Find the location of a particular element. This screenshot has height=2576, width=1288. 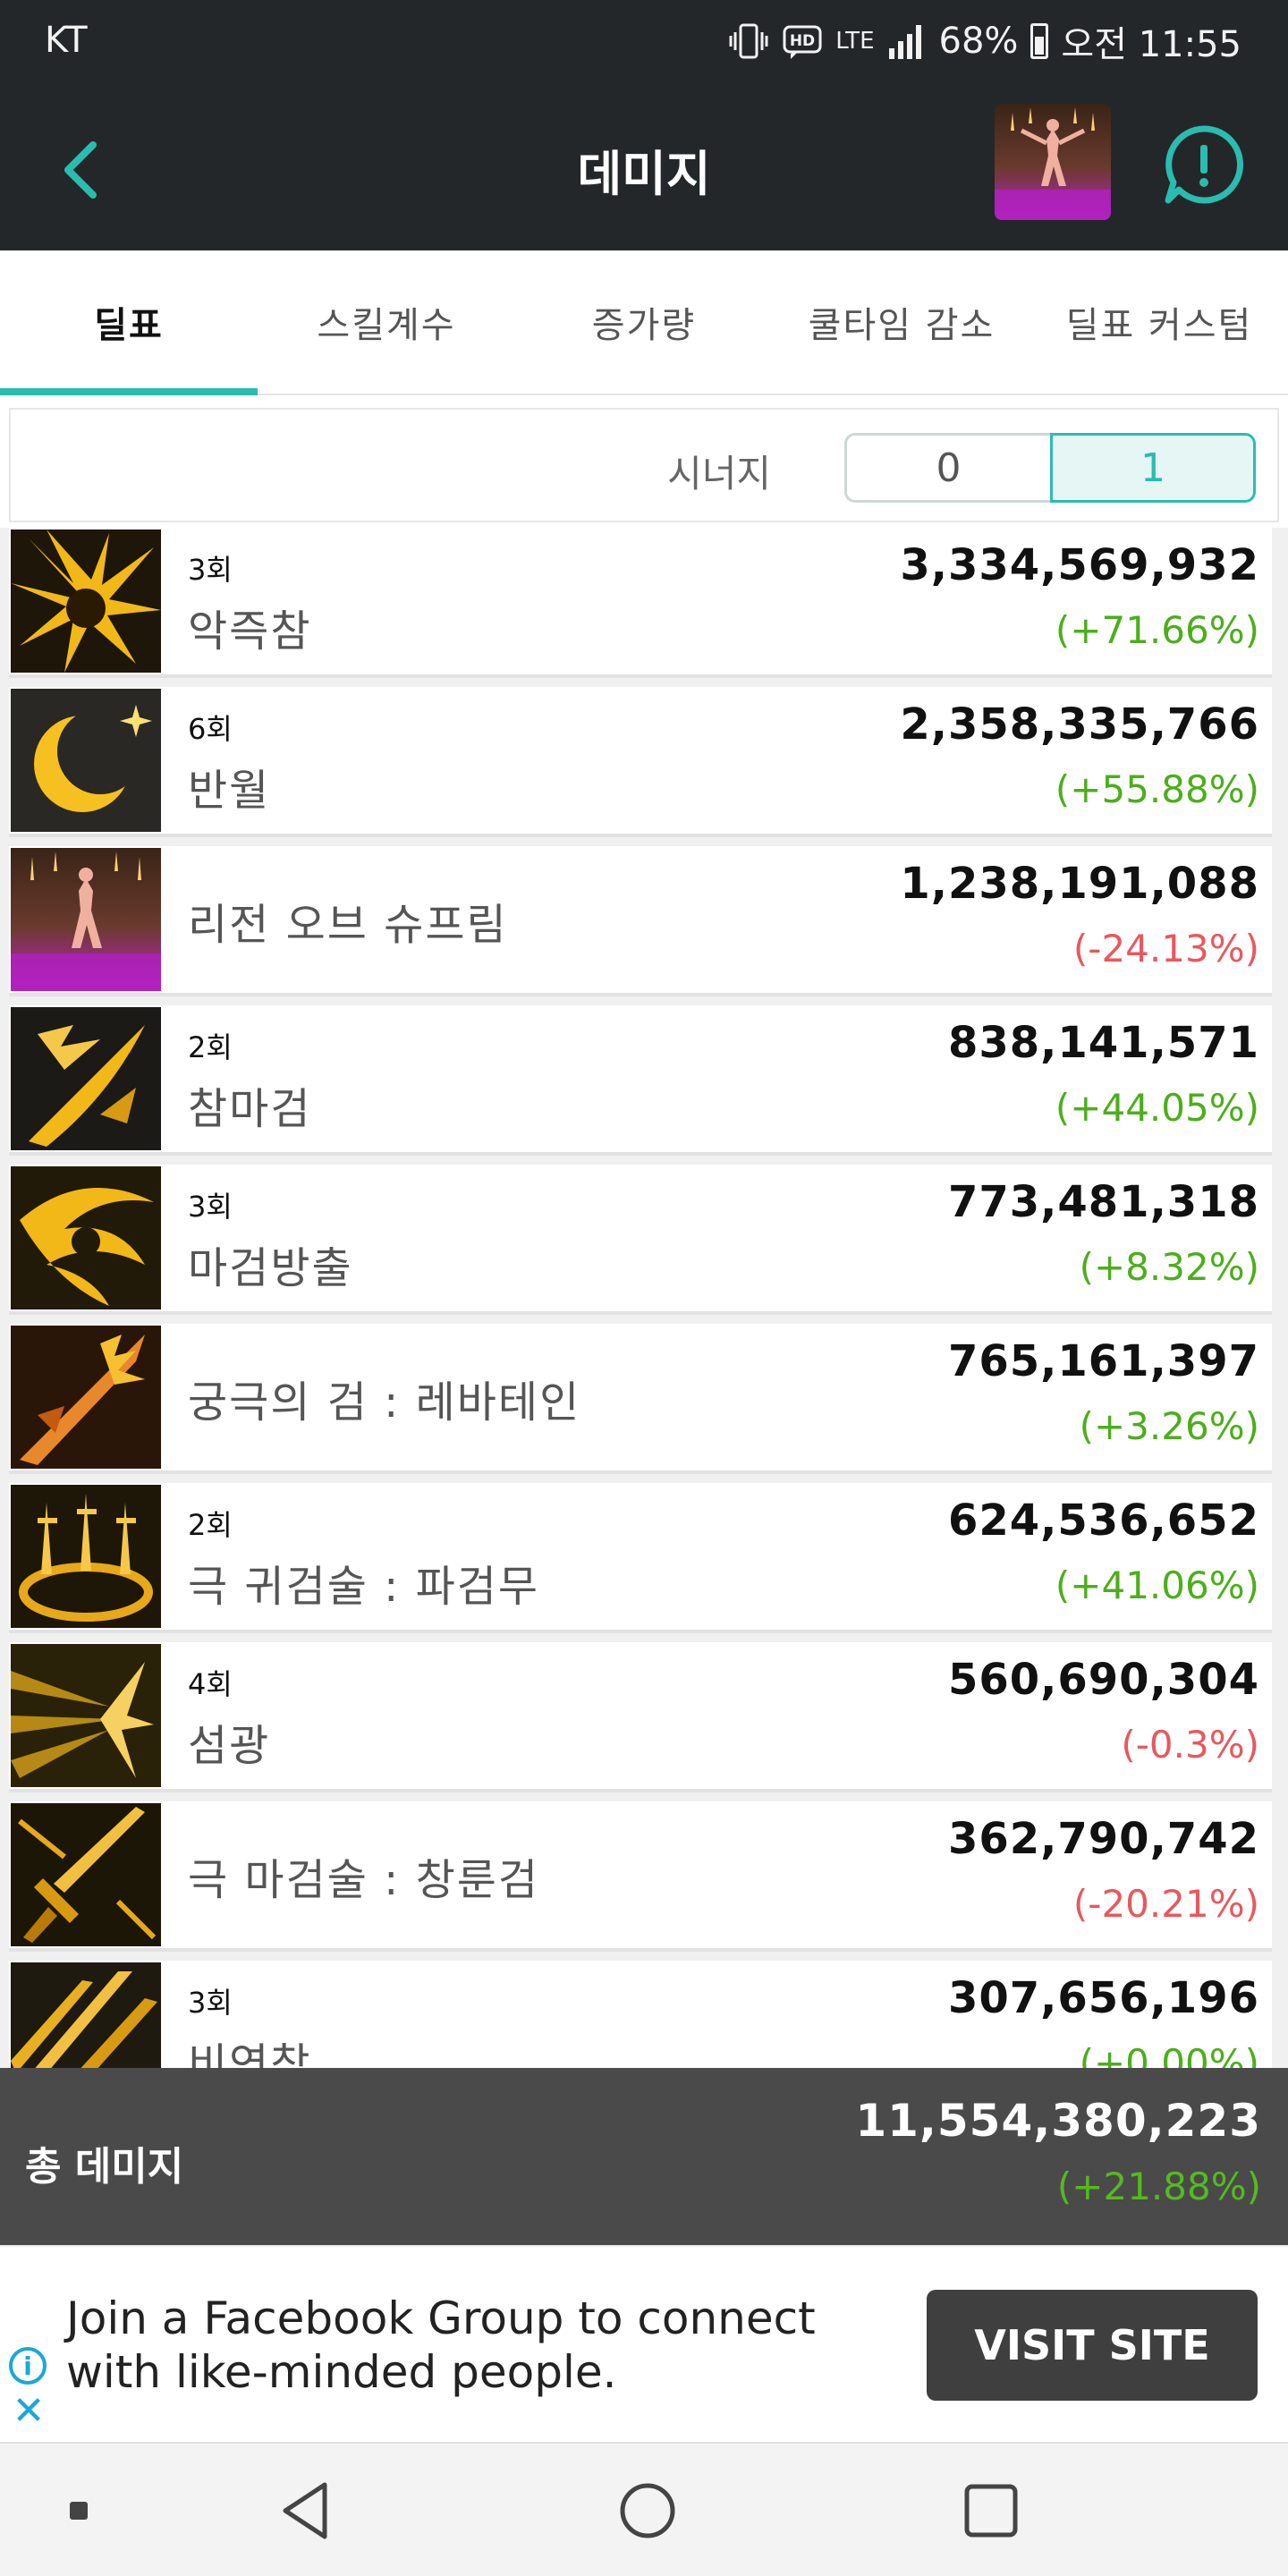

rune-sword-icon is located at coordinates (86, 1874).